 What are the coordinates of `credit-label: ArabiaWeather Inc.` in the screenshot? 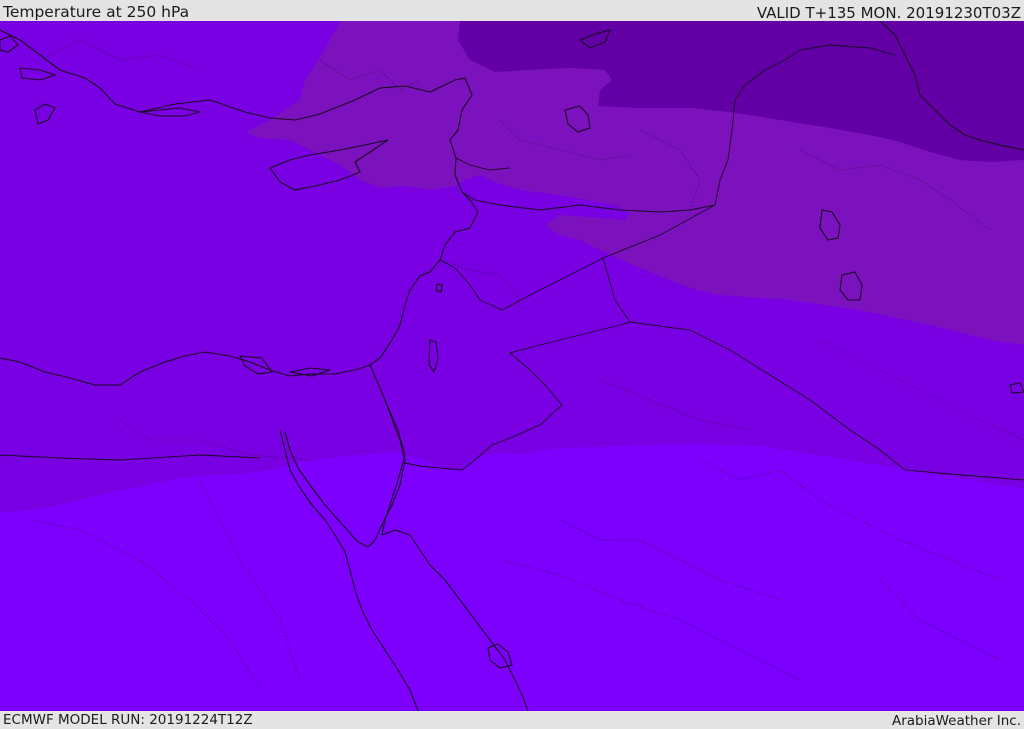 It's located at (956, 721).